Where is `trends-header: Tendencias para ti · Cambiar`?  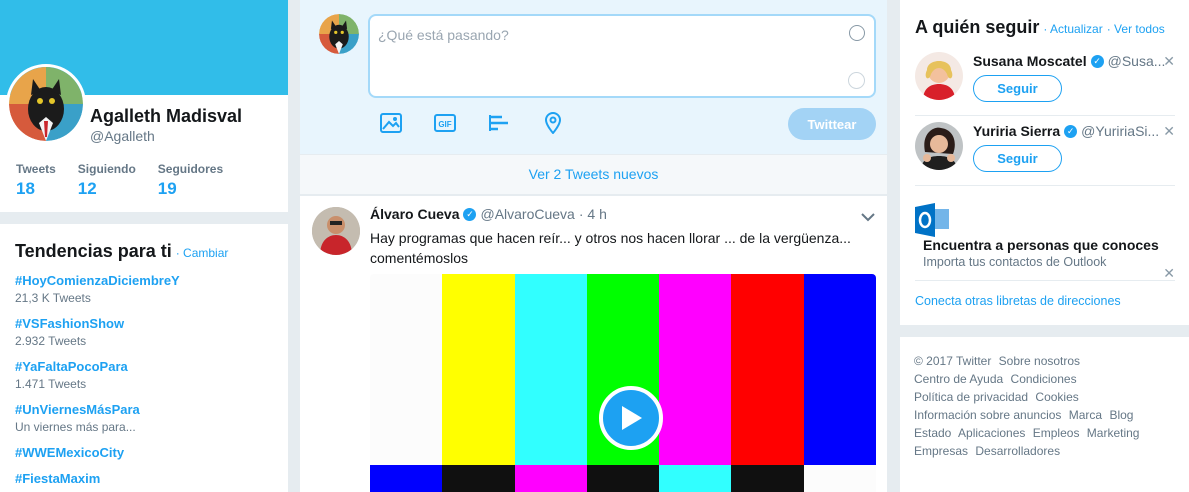
trends-header: Tendencias para ti · Cambiar is located at coordinates (144, 251).